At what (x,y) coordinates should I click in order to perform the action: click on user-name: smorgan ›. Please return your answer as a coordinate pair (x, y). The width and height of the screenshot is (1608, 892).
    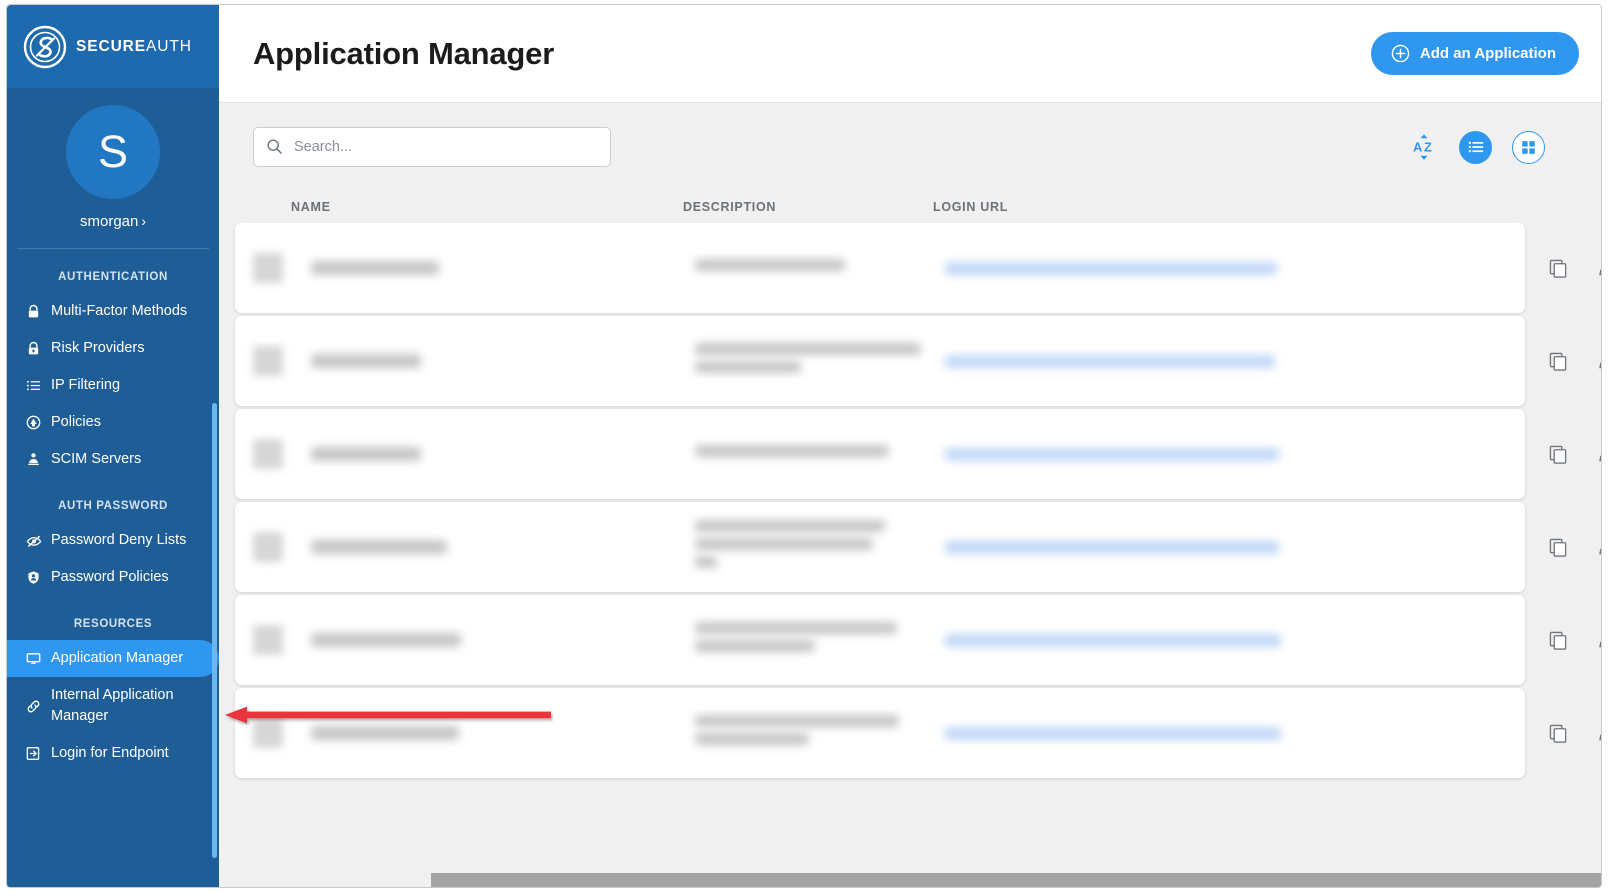
    Looking at the image, I should click on (113, 221).